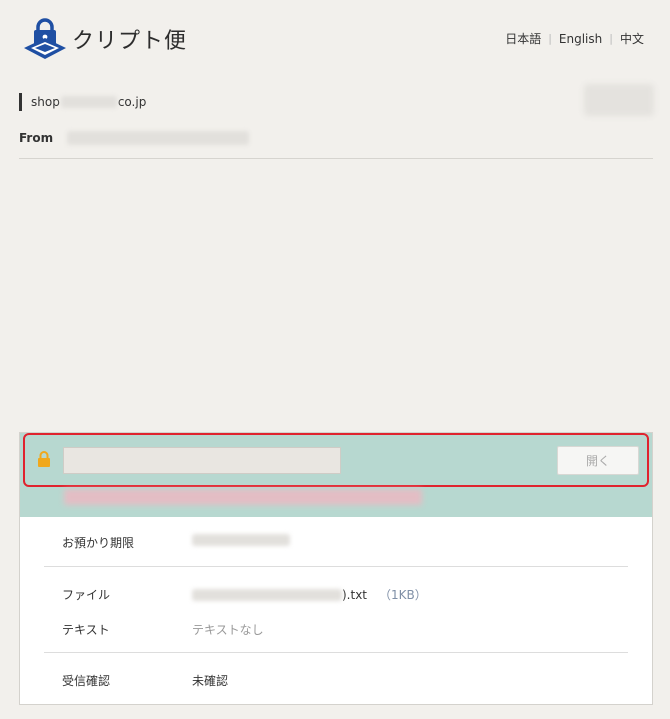 The height and width of the screenshot is (719, 670). I want to click on retention-label: お預かり期限, so click(98, 543).